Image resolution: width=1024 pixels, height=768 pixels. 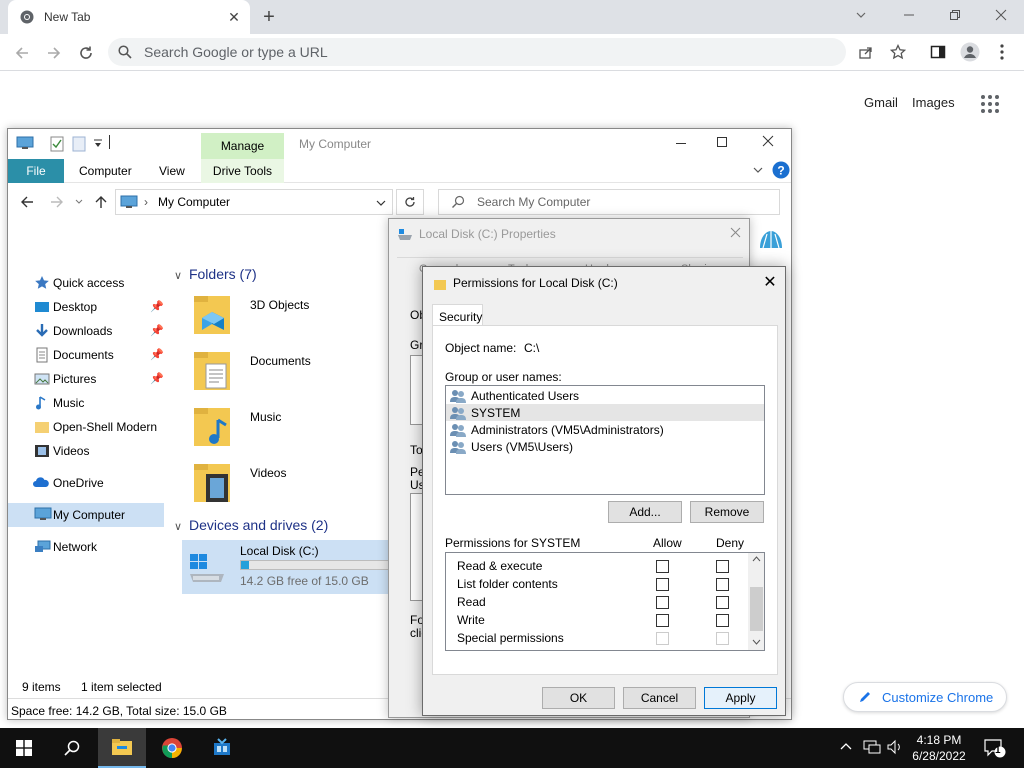 What do you see at coordinates (91, 307) in the screenshot?
I see `nav-item-desktop: Desktop 📌` at bounding box center [91, 307].